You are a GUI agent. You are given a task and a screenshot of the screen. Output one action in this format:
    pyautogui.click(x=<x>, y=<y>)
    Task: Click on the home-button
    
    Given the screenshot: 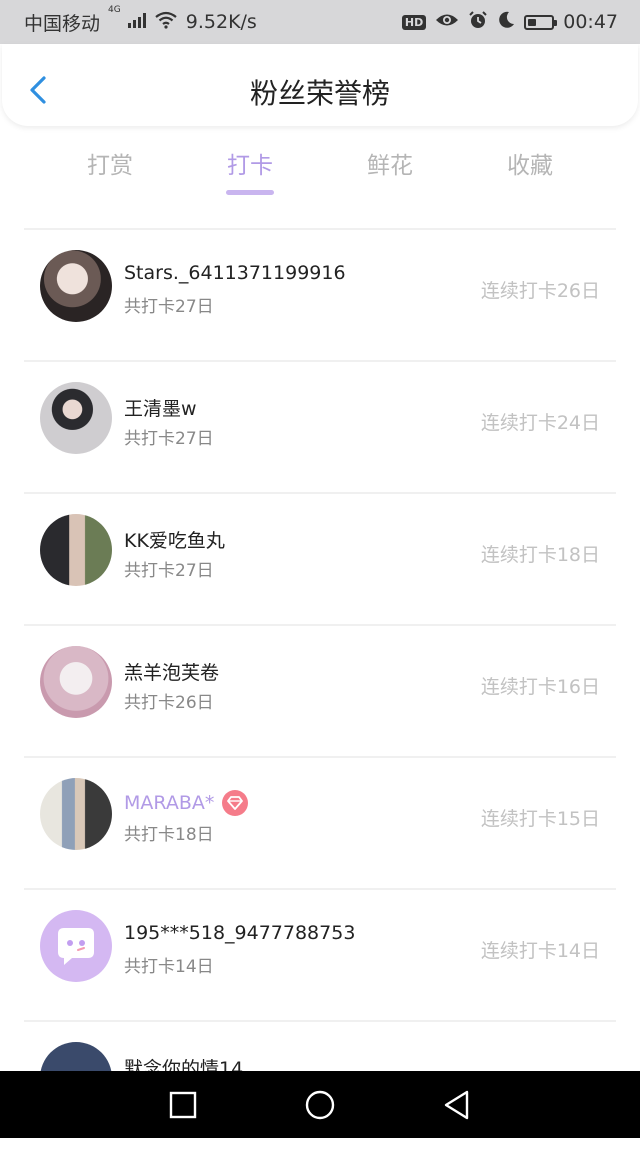 What is the action you would take?
    pyautogui.click(x=320, y=1105)
    